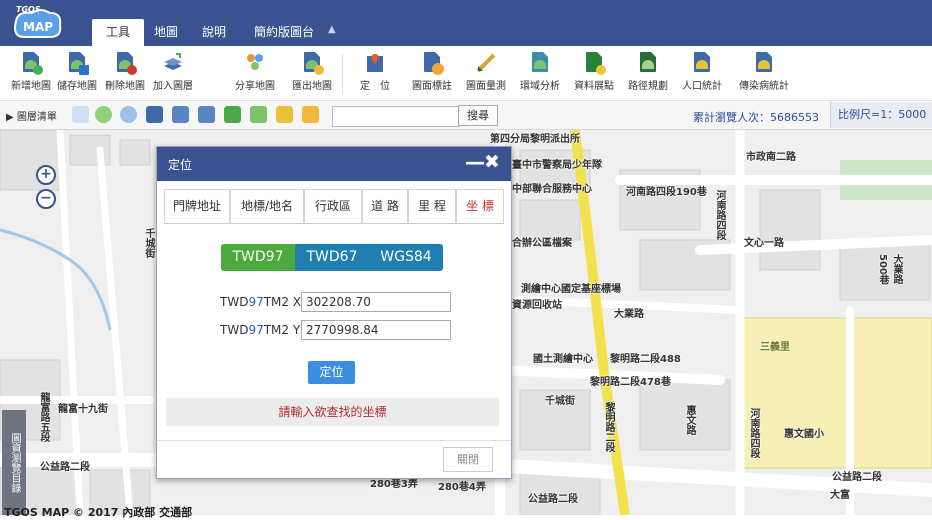  What do you see at coordinates (396, 116) in the screenshot?
I see `search-input` at bounding box center [396, 116].